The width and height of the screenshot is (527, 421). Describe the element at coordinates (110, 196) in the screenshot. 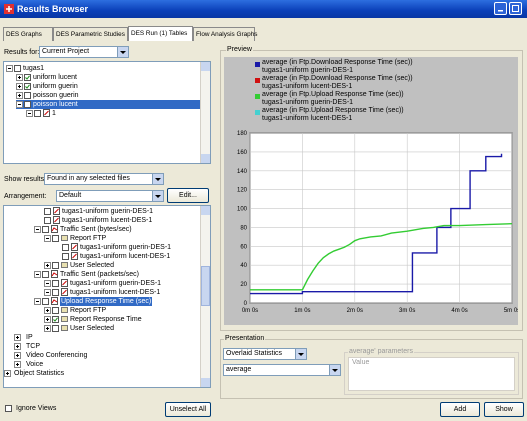

I see `arrangement-select: Default` at that location.